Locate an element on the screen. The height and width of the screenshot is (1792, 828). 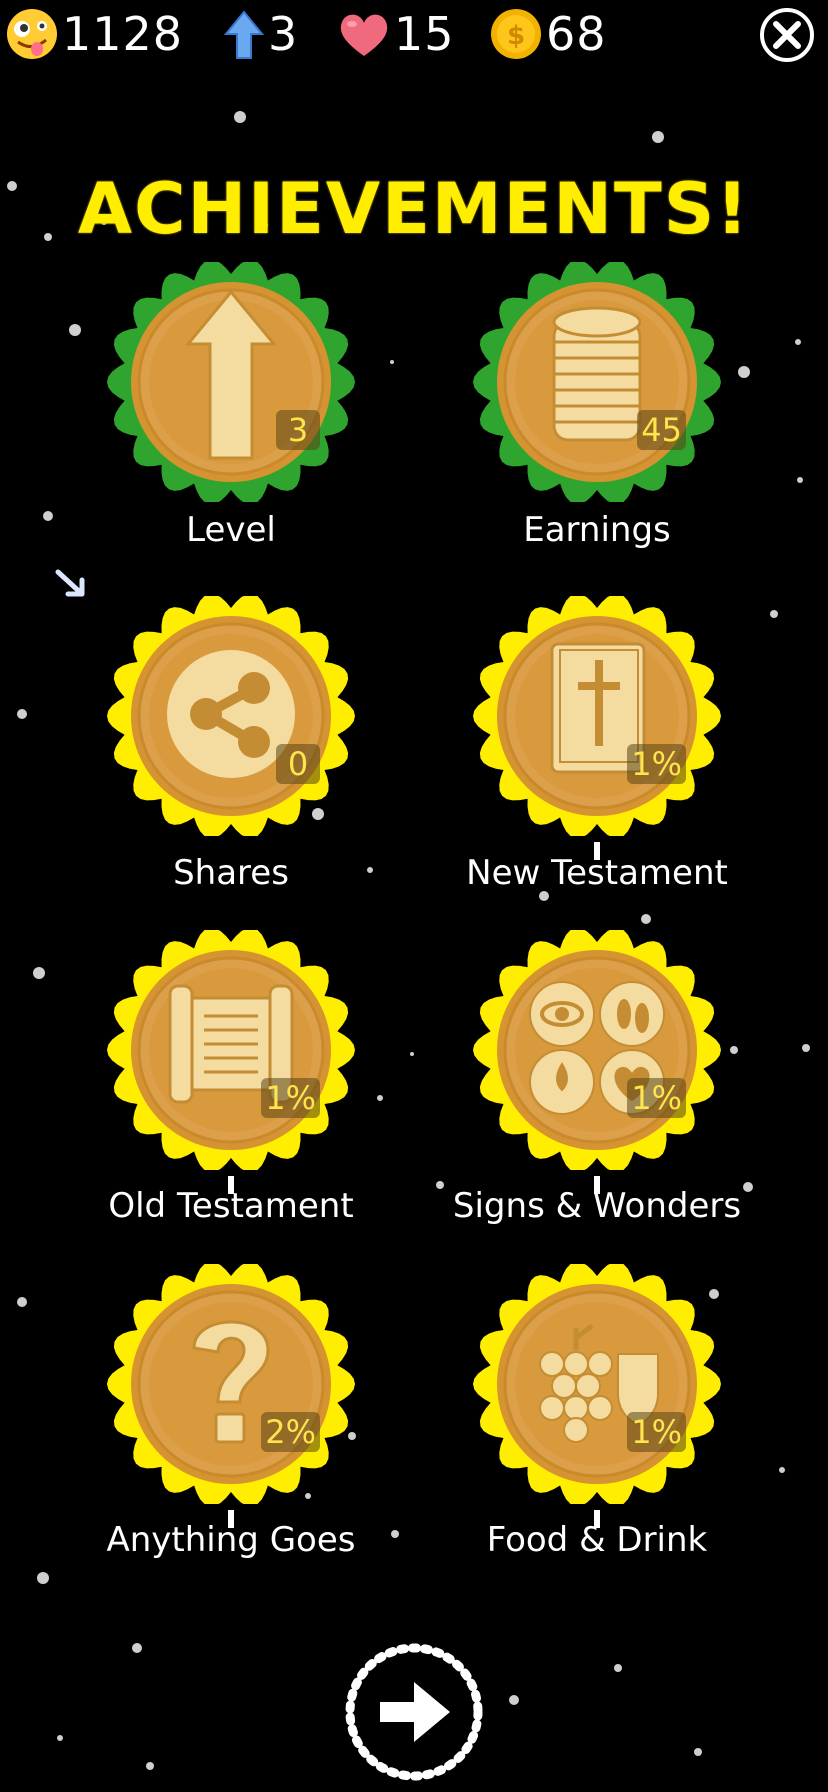
next-button is located at coordinates (414, 1712).